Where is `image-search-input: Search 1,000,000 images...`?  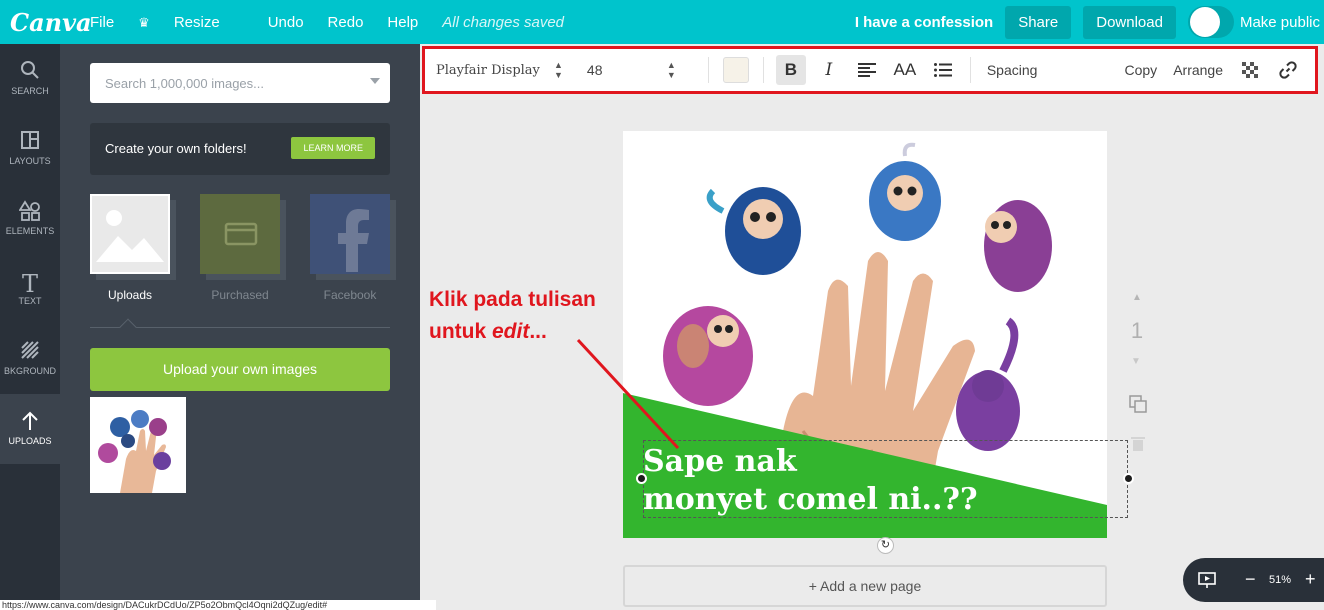 image-search-input: Search 1,000,000 images... is located at coordinates (240, 83).